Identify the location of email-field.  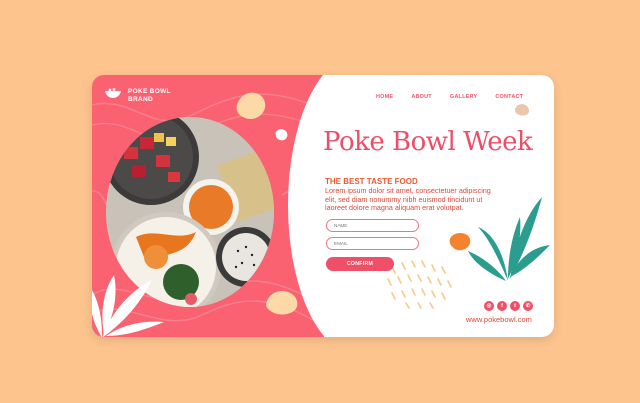
(372, 243).